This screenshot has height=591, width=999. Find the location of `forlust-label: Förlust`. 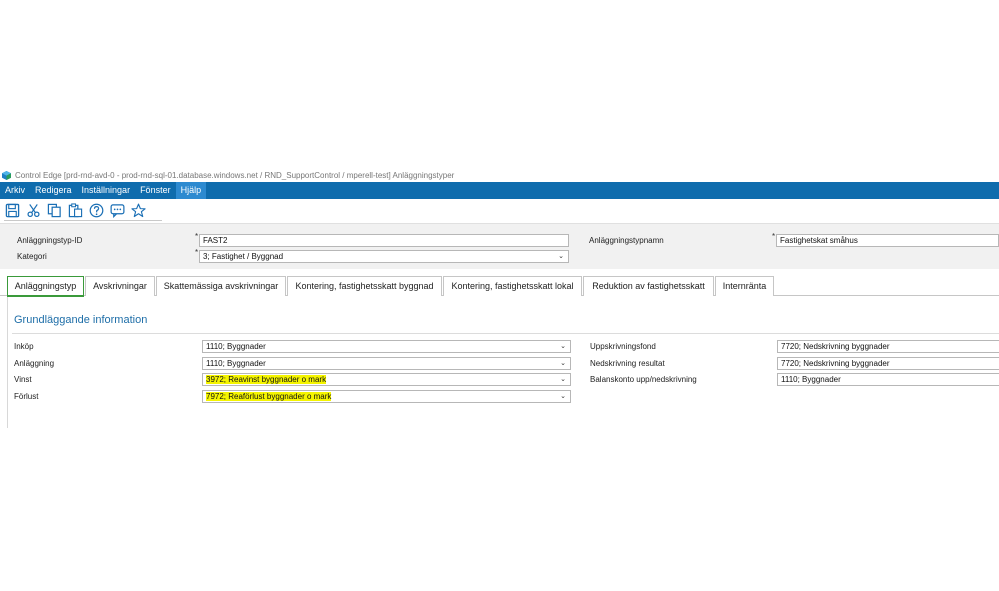

forlust-label: Förlust is located at coordinates (26, 396).